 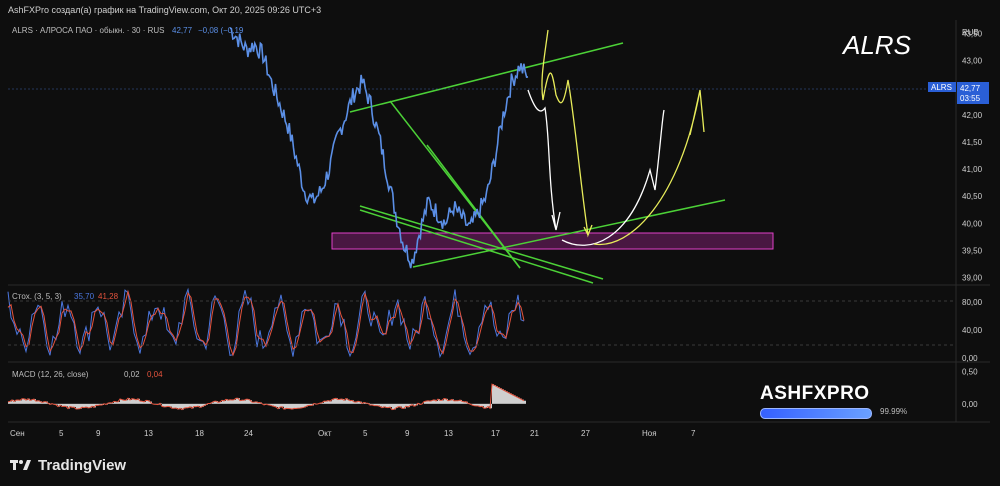 What do you see at coordinates (50, 374) in the screenshot?
I see `macd-legend: MACD (12, 26, close)` at bounding box center [50, 374].